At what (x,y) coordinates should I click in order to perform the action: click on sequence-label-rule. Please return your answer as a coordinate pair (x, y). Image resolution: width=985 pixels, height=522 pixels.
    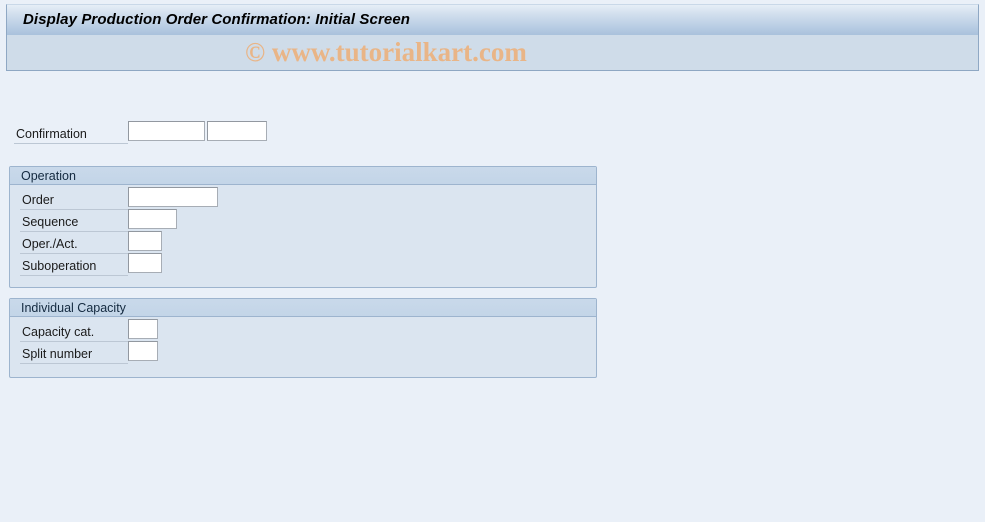
    Looking at the image, I should click on (74, 231).